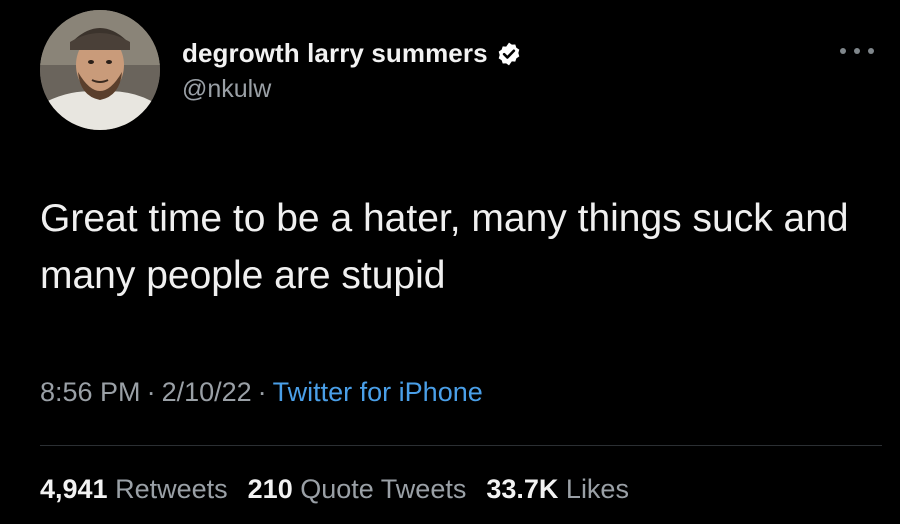 The height and width of the screenshot is (524, 900). I want to click on display-name: degrowth larry summers, so click(335, 53).